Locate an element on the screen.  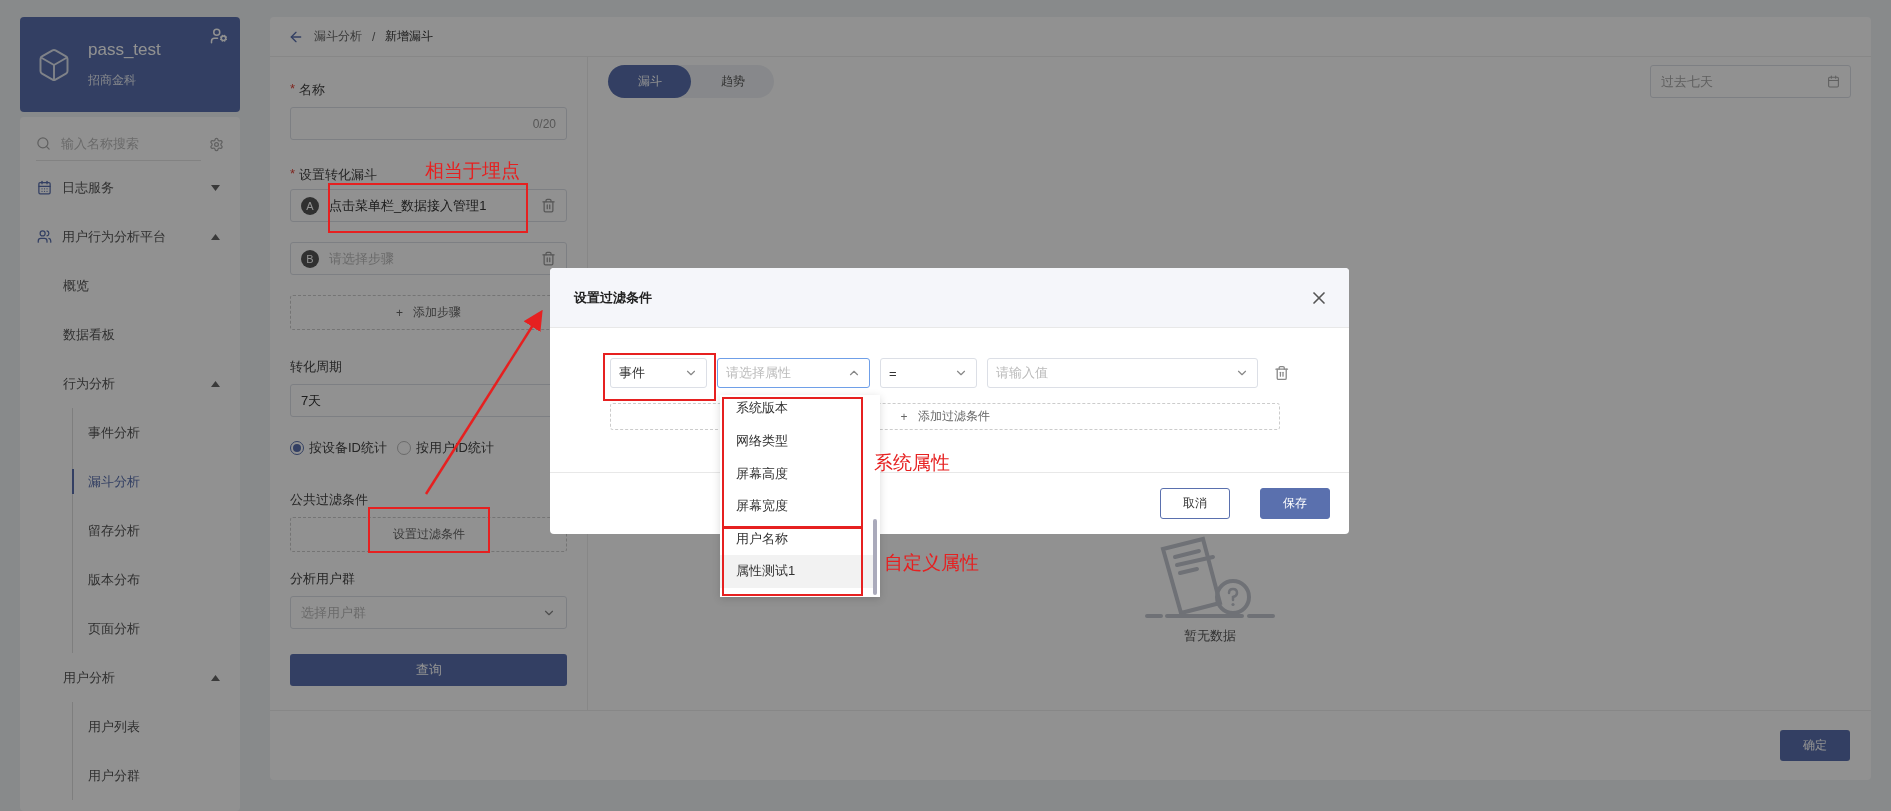
menu-item: 用户分析 is located at coordinates (130, 677).